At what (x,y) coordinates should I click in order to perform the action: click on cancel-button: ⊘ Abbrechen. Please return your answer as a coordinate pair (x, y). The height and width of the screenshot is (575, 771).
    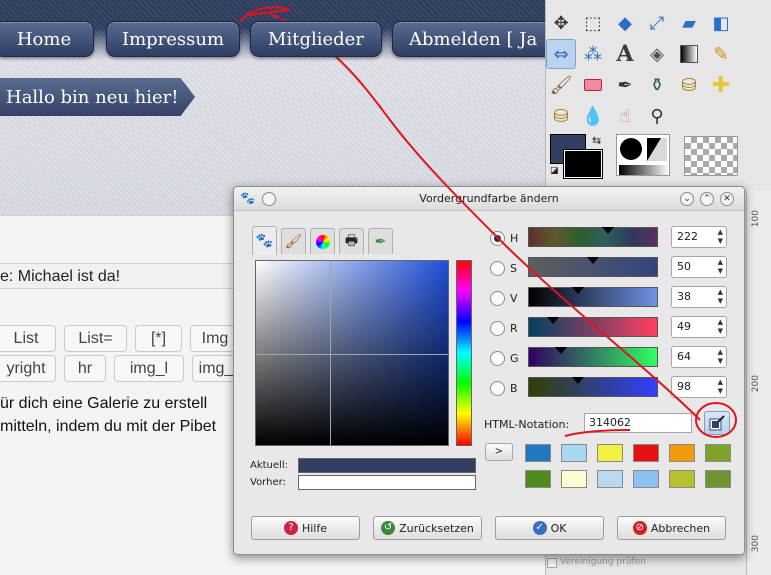
    Looking at the image, I should click on (671, 528).